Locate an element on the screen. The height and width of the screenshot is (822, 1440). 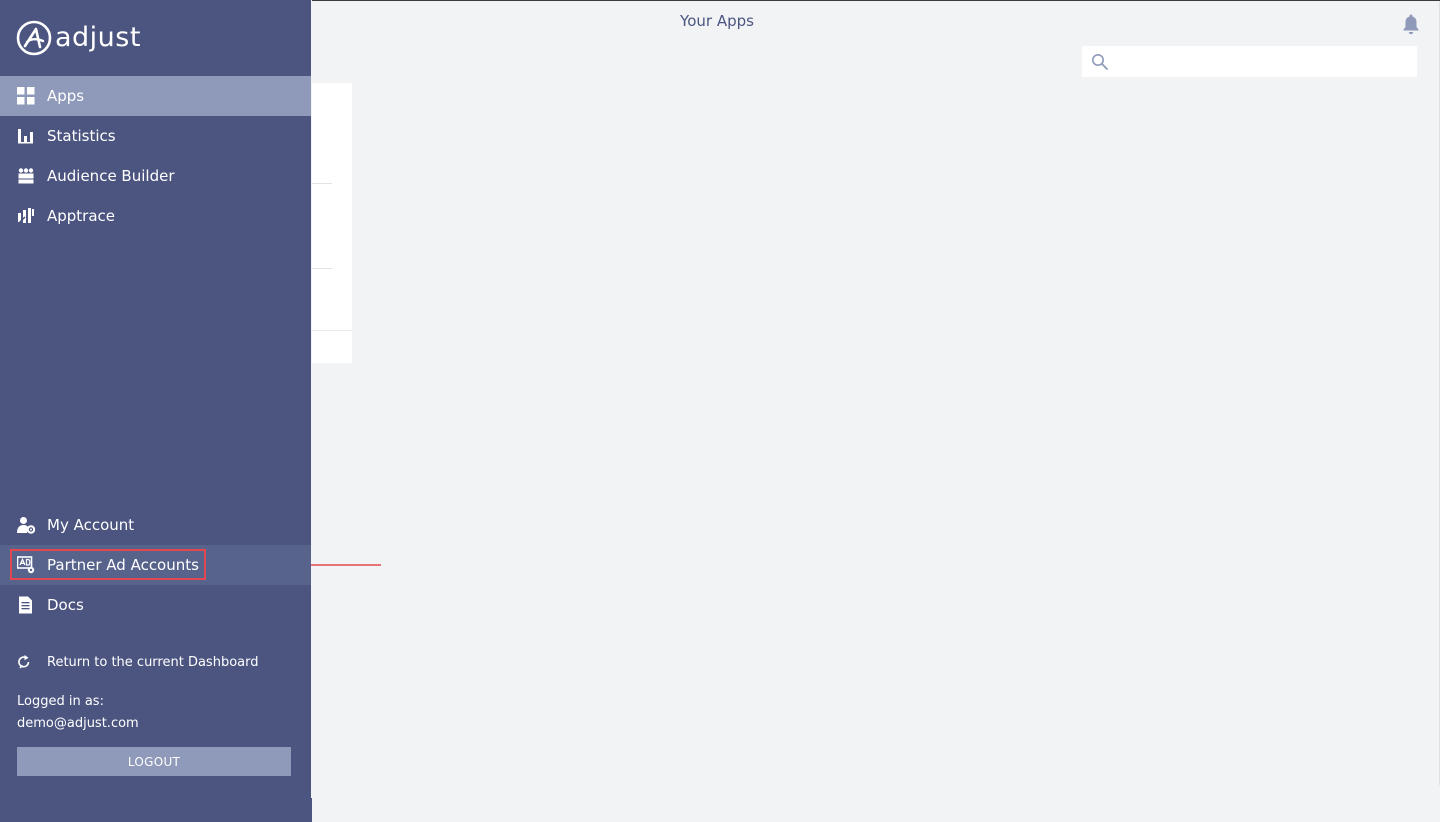
sidebar-item-label: Statistics is located at coordinates (81, 136).